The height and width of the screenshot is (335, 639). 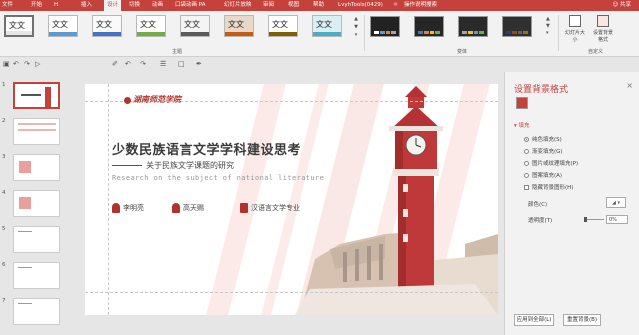 I want to click on radio, so click(x=526, y=163).